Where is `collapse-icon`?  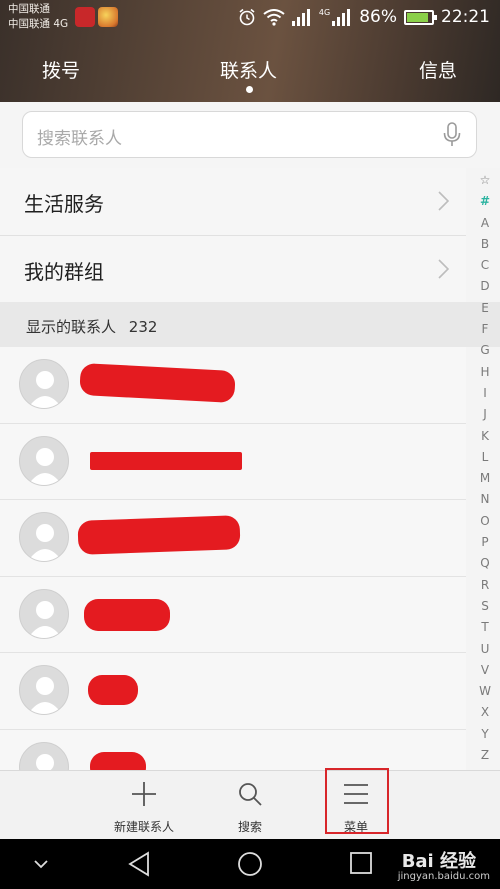
collapse-icon is located at coordinates (41, 864).